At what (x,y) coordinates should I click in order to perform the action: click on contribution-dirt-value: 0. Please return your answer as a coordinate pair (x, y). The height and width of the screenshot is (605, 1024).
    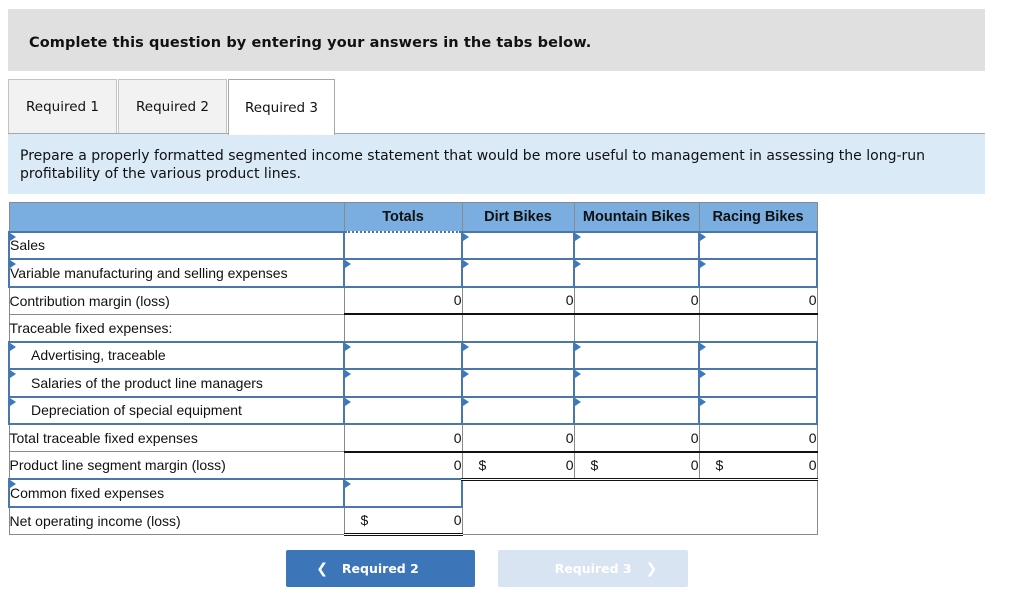
    Looking at the image, I should click on (518, 300).